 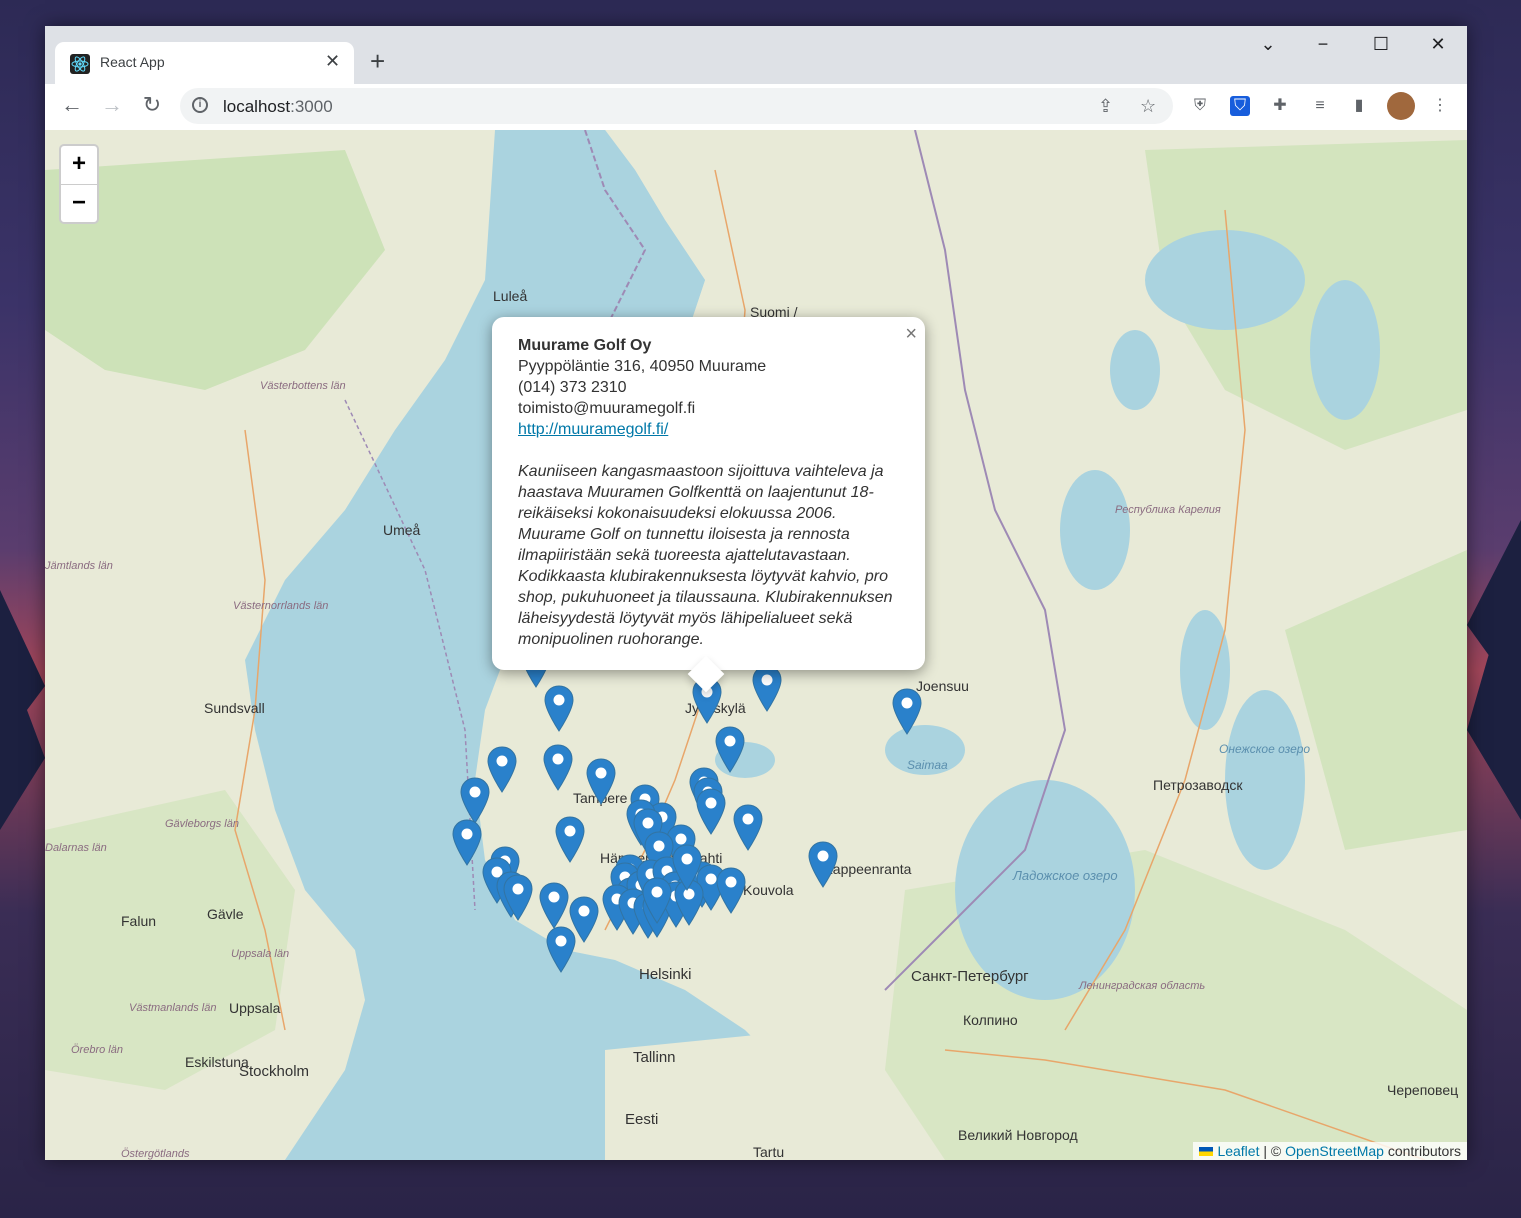 I want to click on map-attribution: Leaflet | © OpenStreetMap contributors, so click(x=1330, y=1151).